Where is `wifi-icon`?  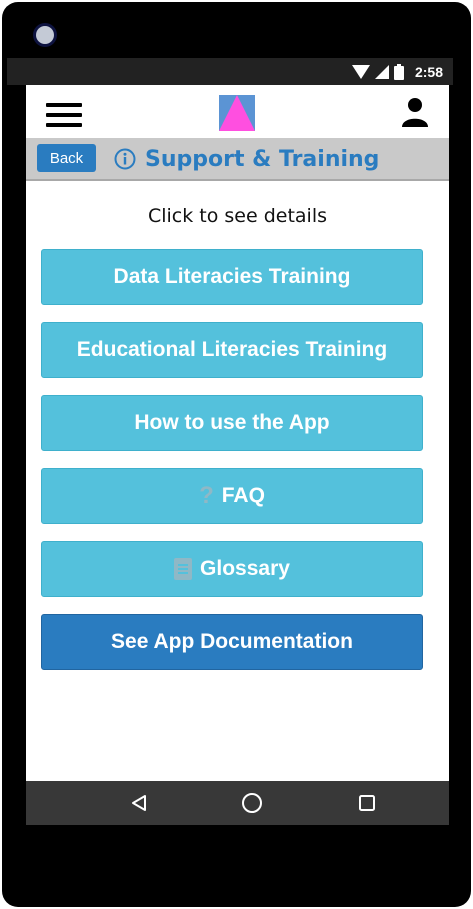
wifi-icon is located at coordinates (360, 72).